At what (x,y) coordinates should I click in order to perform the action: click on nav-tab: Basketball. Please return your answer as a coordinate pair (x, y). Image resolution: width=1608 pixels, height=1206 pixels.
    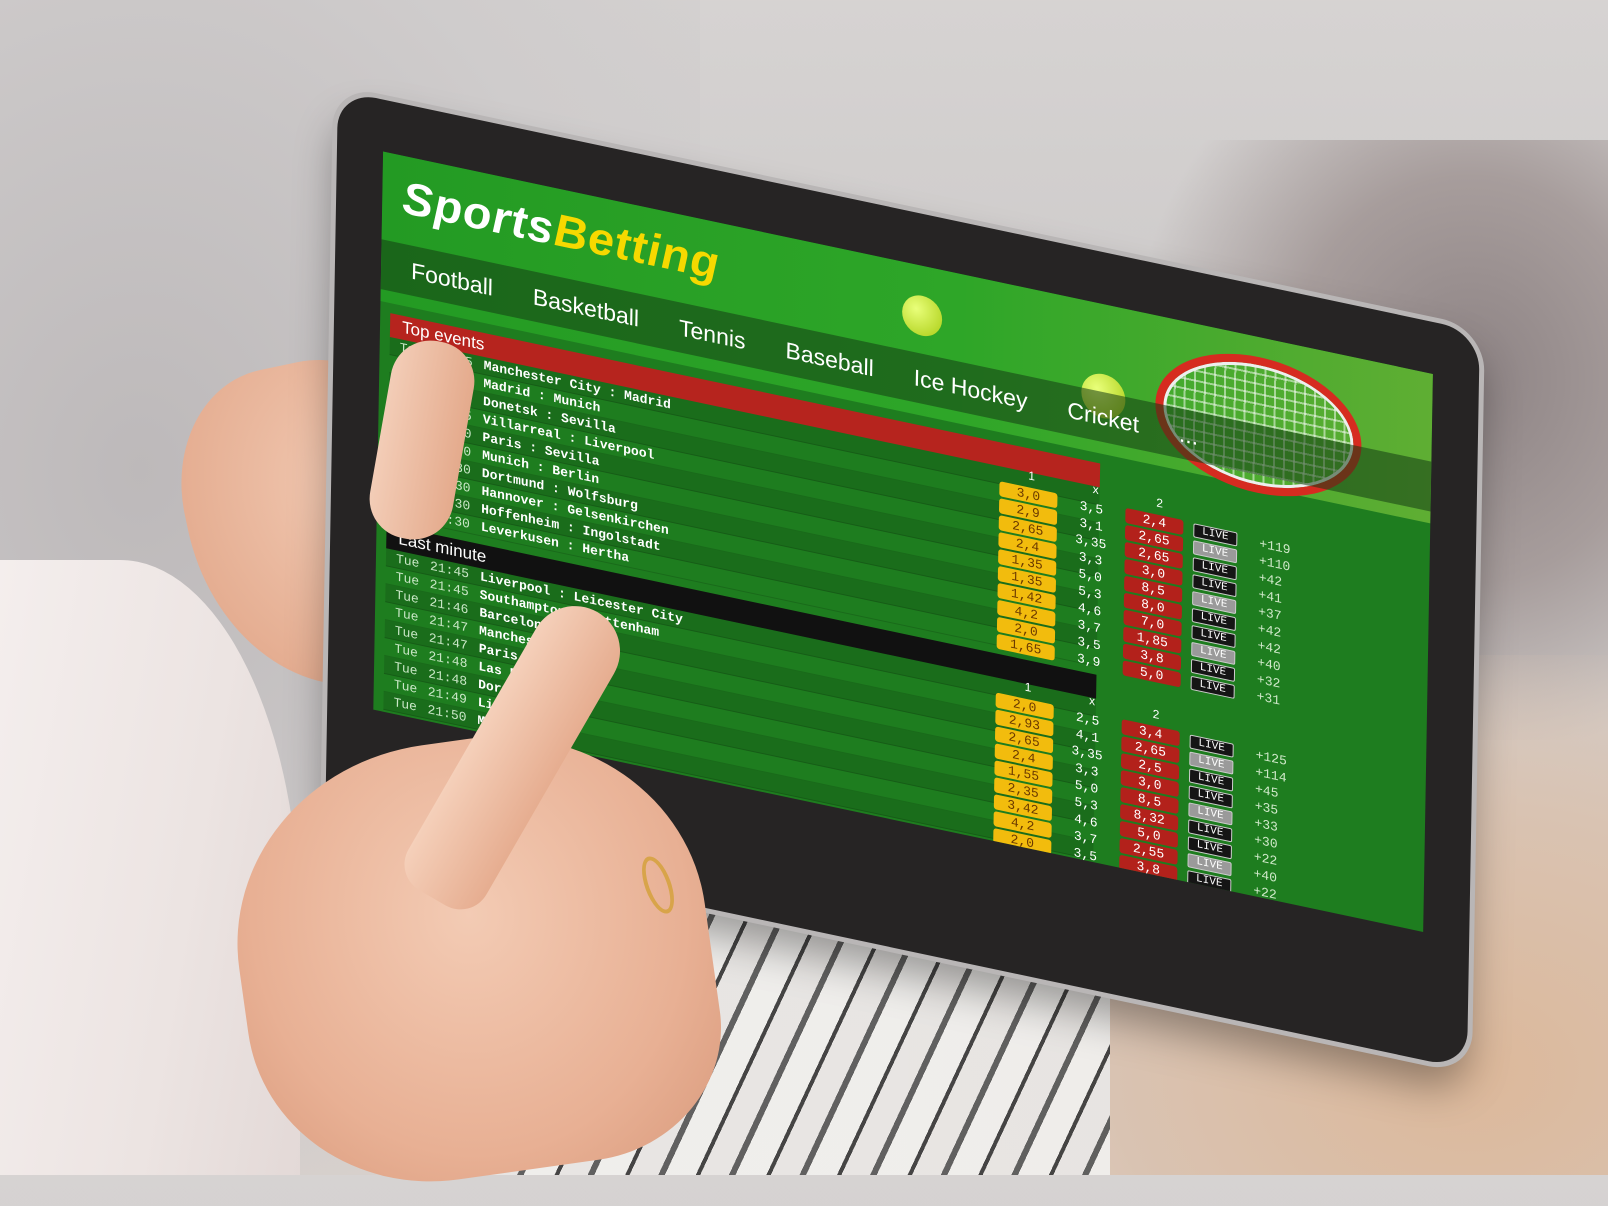
    Looking at the image, I should click on (586, 307).